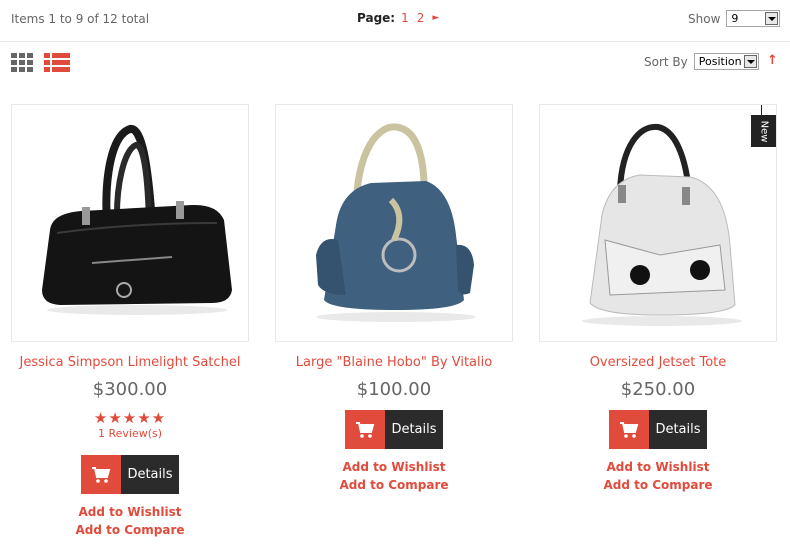 The height and width of the screenshot is (550, 790). Describe the element at coordinates (435, 18) in the screenshot. I see `next-page-icon: ►` at that location.